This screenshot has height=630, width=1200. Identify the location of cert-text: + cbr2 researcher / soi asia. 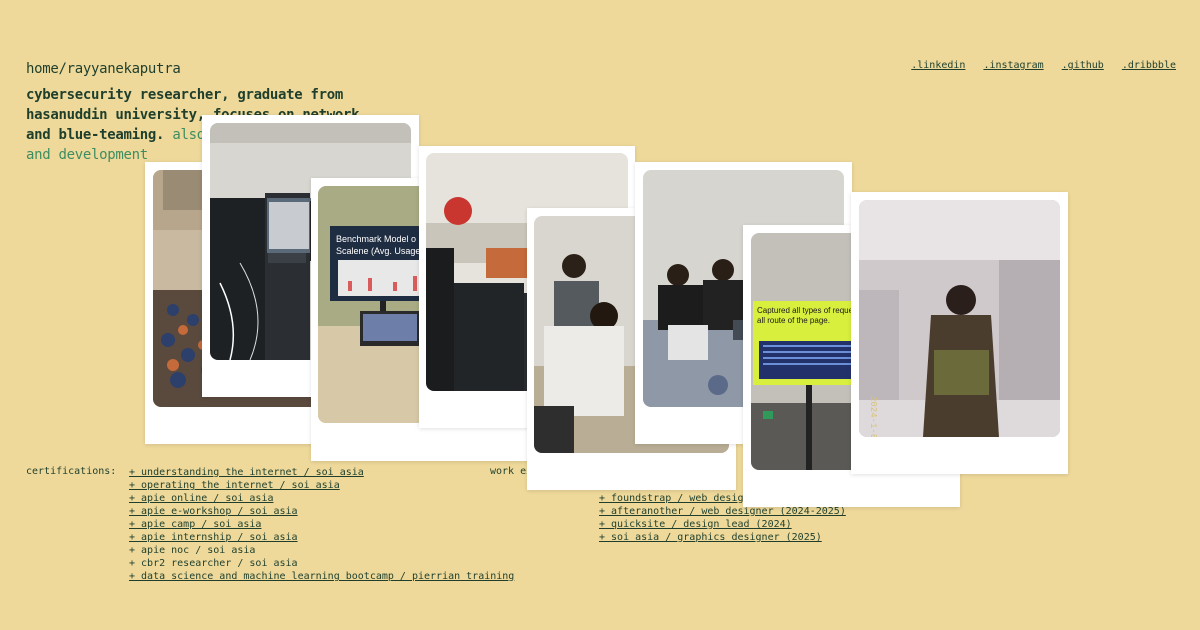
(213, 563).